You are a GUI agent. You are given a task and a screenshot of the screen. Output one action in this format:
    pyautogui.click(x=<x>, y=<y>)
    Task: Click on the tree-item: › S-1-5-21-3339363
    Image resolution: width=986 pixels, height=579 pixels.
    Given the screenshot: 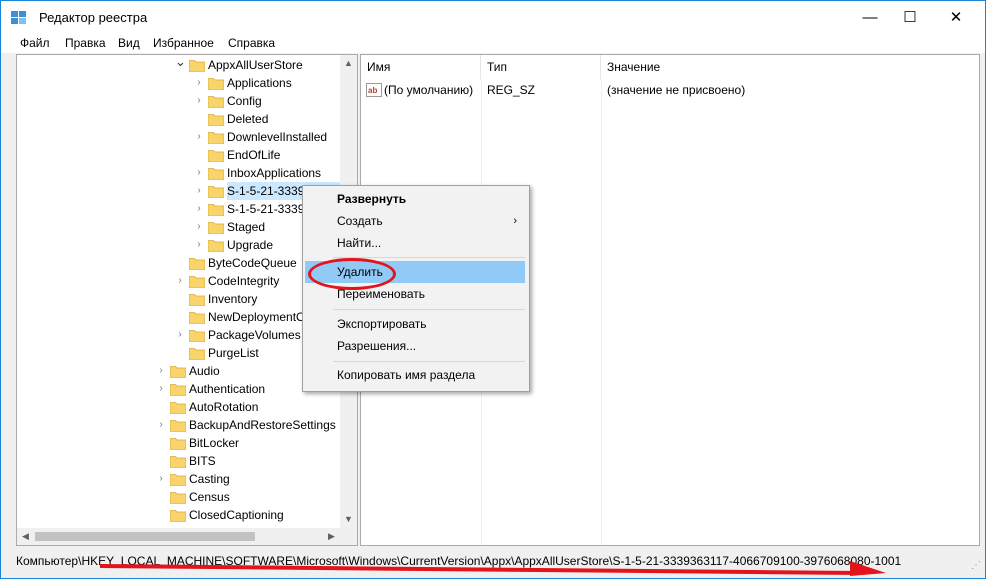 What is the action you would take?
    pyautogui.click(x=178, y=209)
    